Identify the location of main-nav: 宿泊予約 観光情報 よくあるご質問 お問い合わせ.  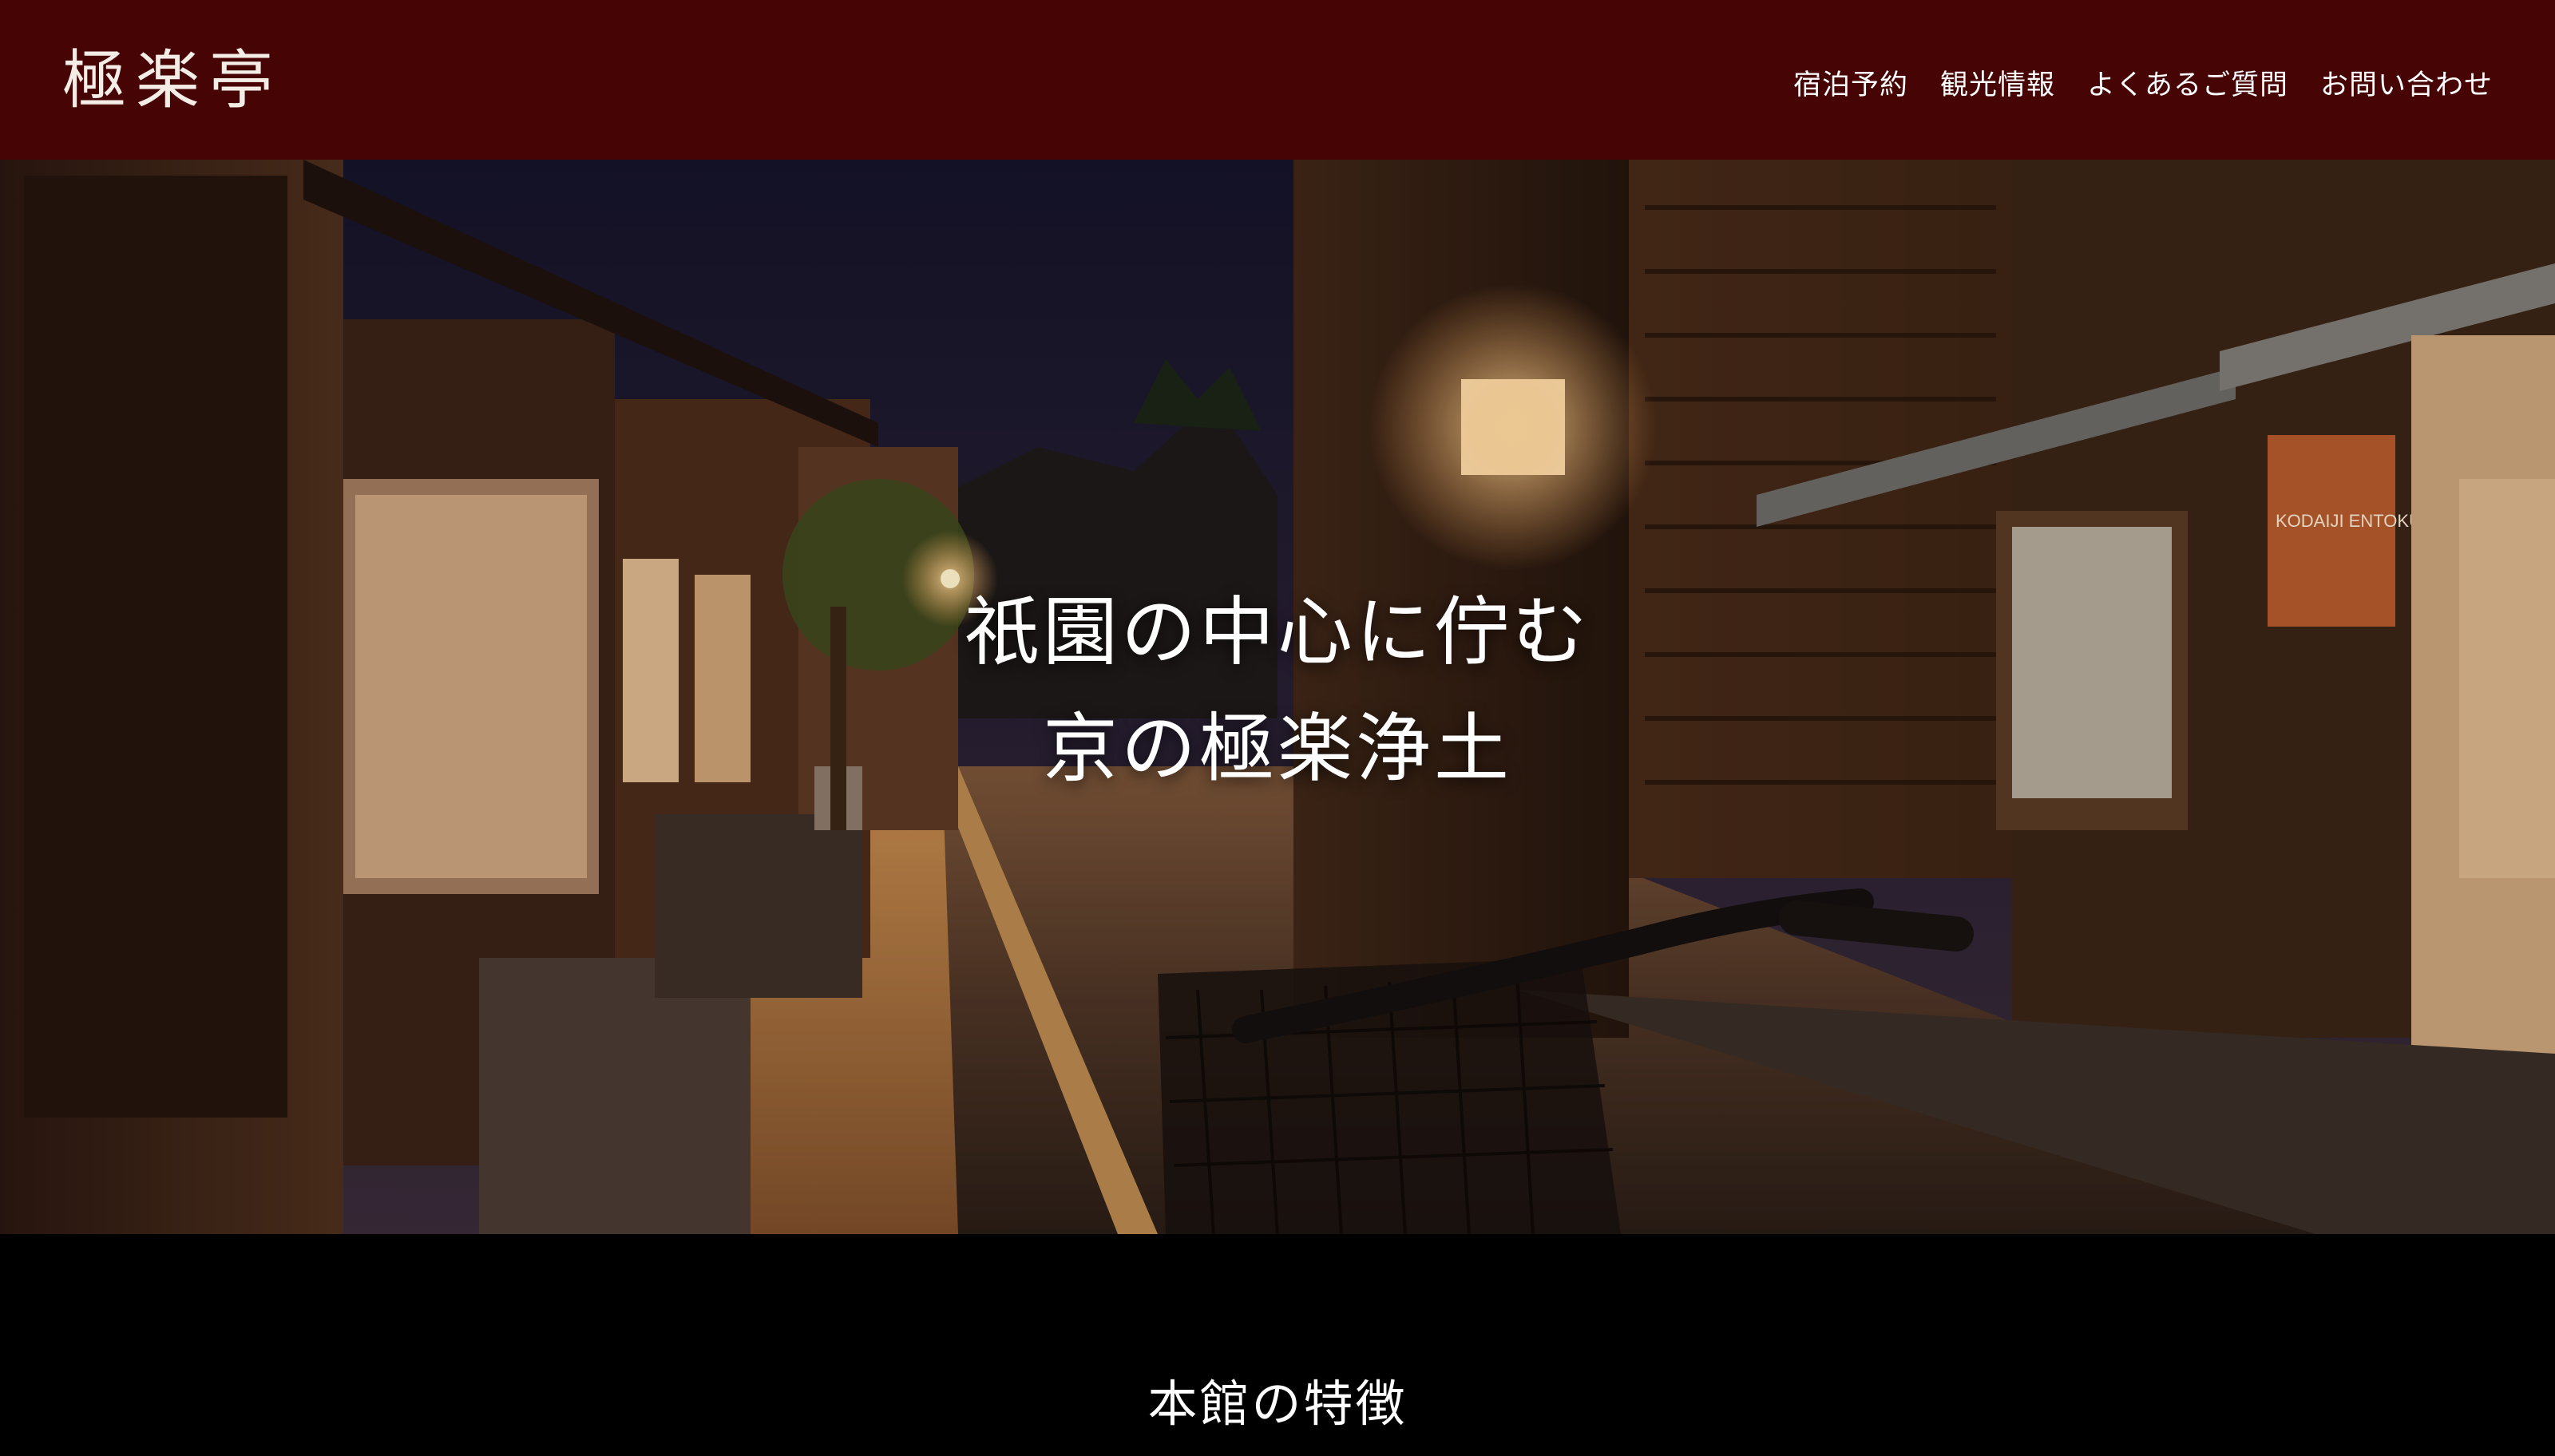
(2143, 82).